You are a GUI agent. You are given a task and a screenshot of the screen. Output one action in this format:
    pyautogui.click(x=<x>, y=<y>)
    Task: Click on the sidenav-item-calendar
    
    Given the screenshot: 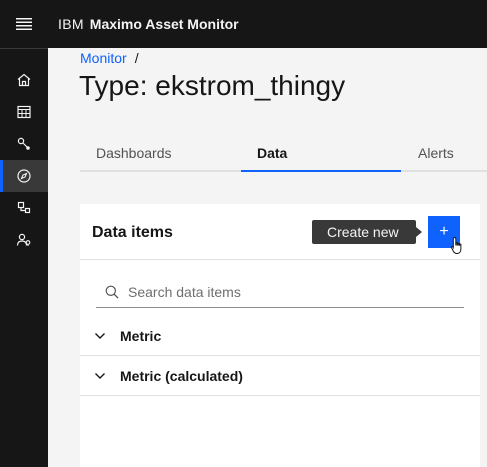 What is the action you would take?
    pyautogui.click(x=24, y=112)
    